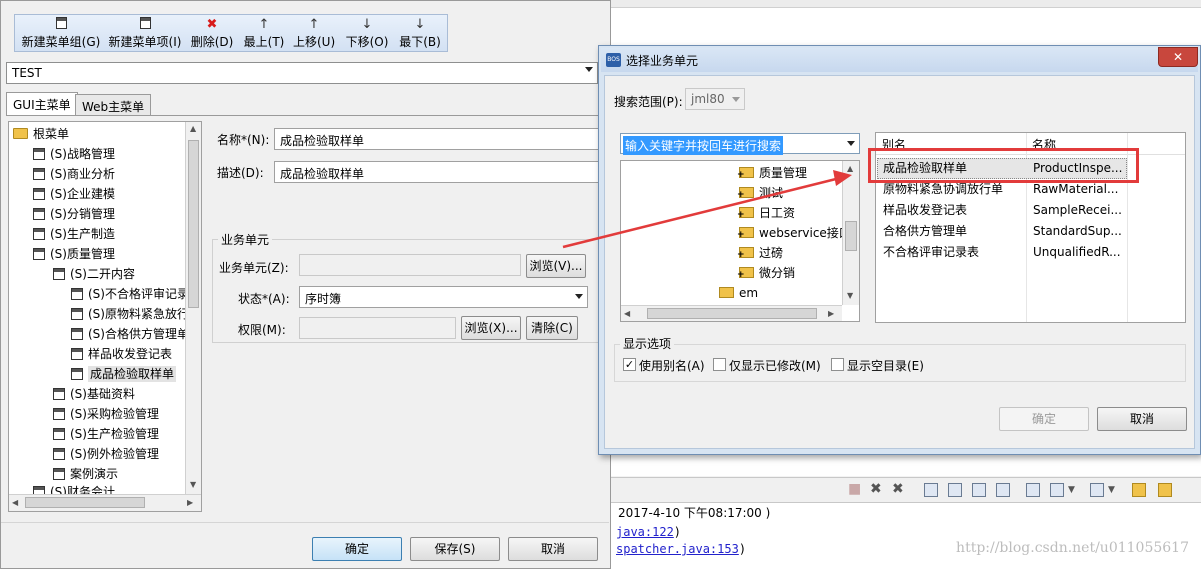 The height and width of the screenshot is (569, 1201). What do you see at coordinates (760, 253) in the screenshot?
I see `dialog-tree-item: + 过磅` at bounding box center [760, 253].